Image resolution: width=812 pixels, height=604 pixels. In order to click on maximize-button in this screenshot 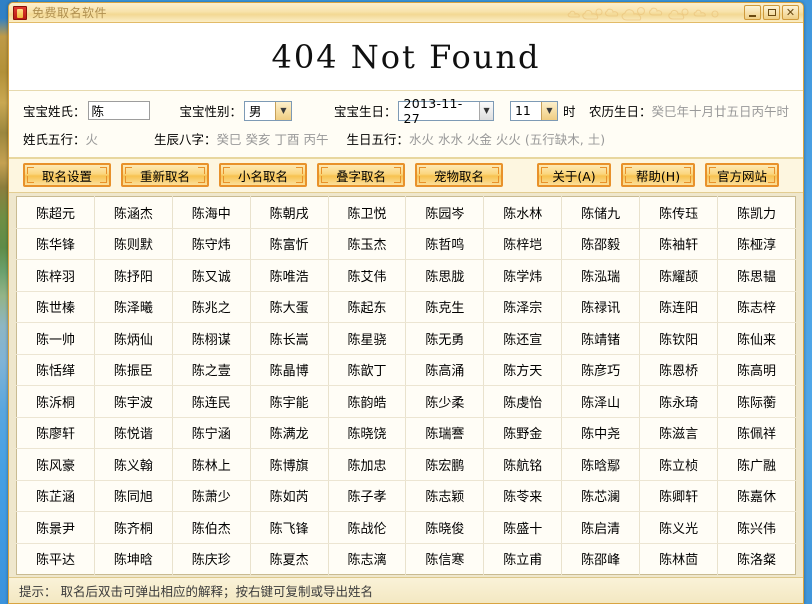, I will do `click(771, 12)`.